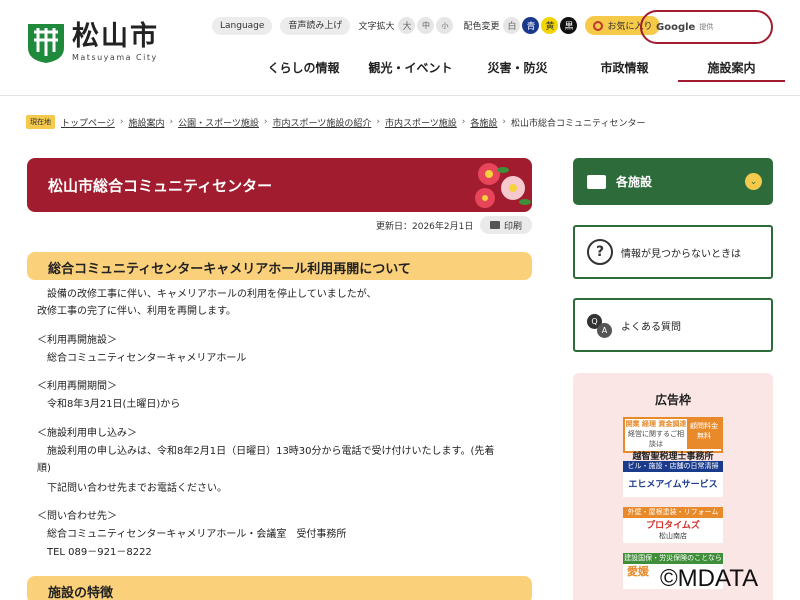 The height and width of the screenshot is (600, 800). Describe the element at coordinates (322, 122) in the screenshot. I see `breadcrumb-link: 市内スポーツ施設の紹介` at that location.